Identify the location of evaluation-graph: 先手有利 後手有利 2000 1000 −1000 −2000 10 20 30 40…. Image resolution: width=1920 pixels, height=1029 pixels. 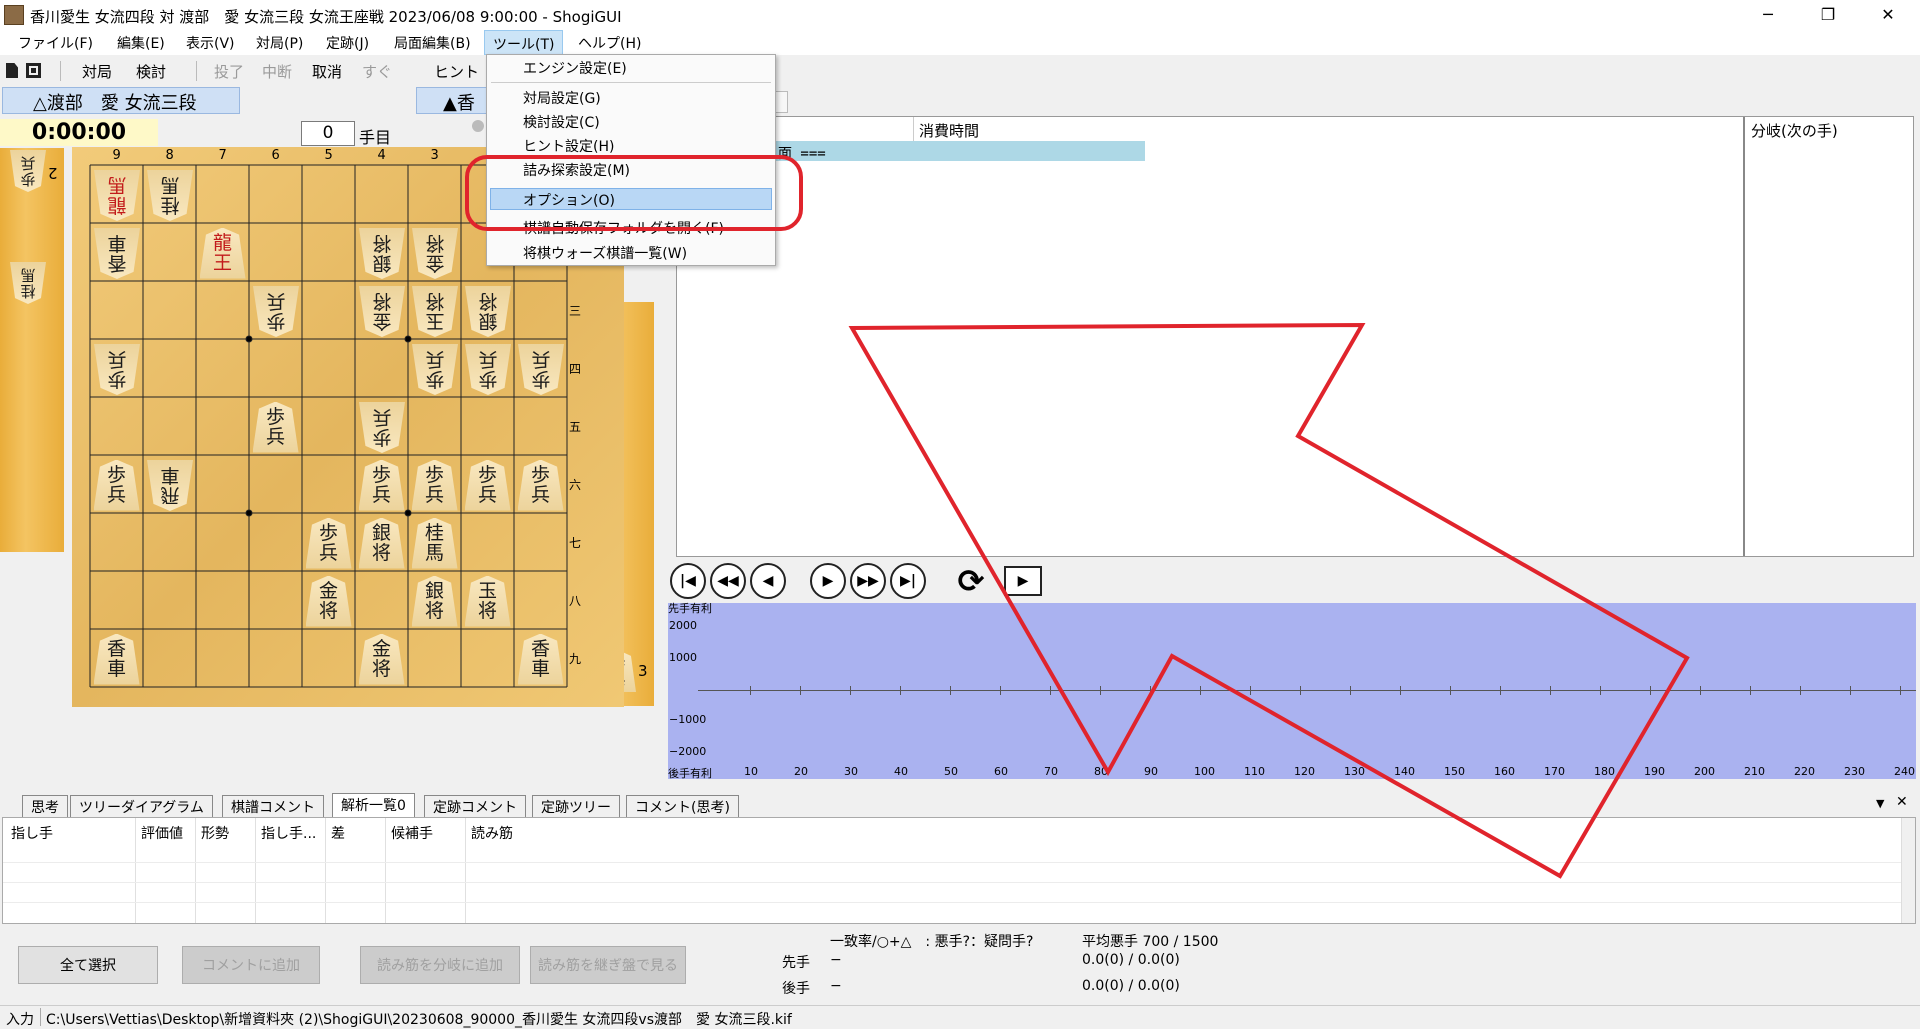
(1292, 691).